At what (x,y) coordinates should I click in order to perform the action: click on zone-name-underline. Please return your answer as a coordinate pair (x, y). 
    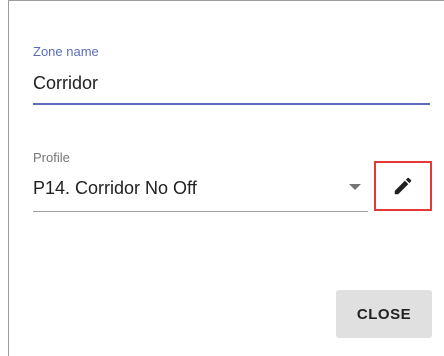
    Looking at the image, I should click on (231, 104).